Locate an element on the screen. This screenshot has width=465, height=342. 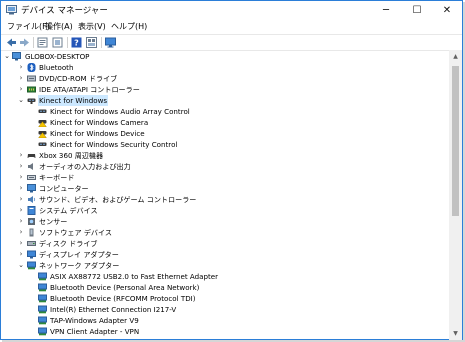
minimize-button: ─ is located at coordinates (386, 10).